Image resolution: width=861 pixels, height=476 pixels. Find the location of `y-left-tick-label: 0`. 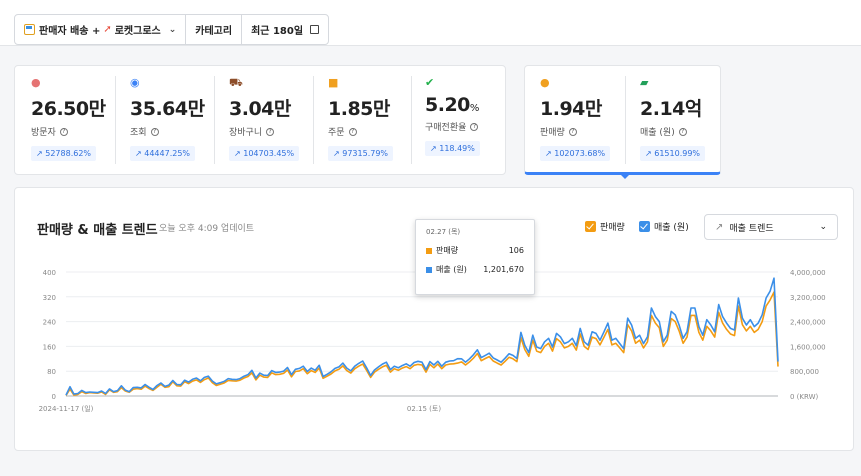

y-left-tick-label: 0 is located at coordinates (54, 397).